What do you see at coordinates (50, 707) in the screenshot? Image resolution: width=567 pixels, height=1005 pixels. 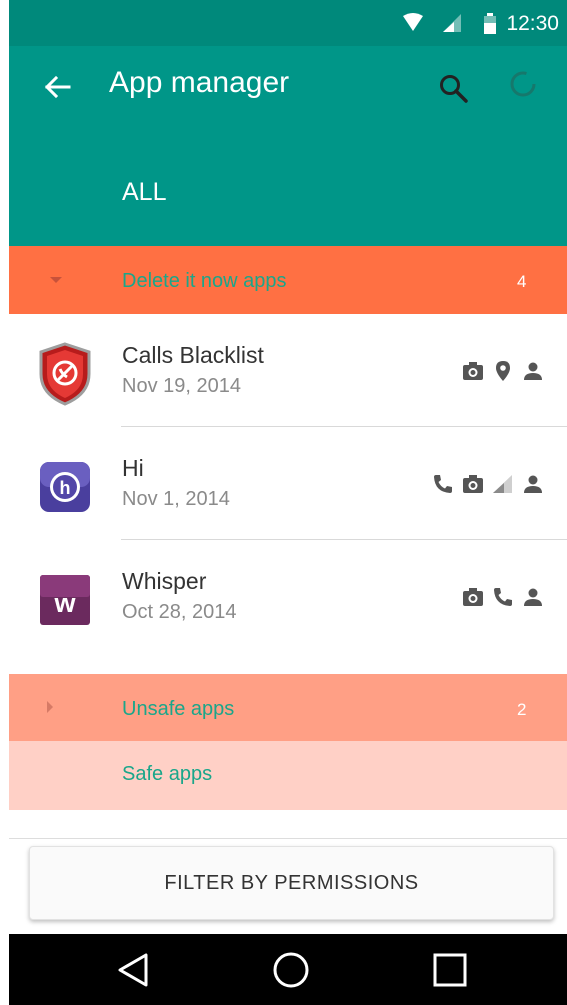 I see `collapse-arrow-icon` at bounding box center [50, 707].